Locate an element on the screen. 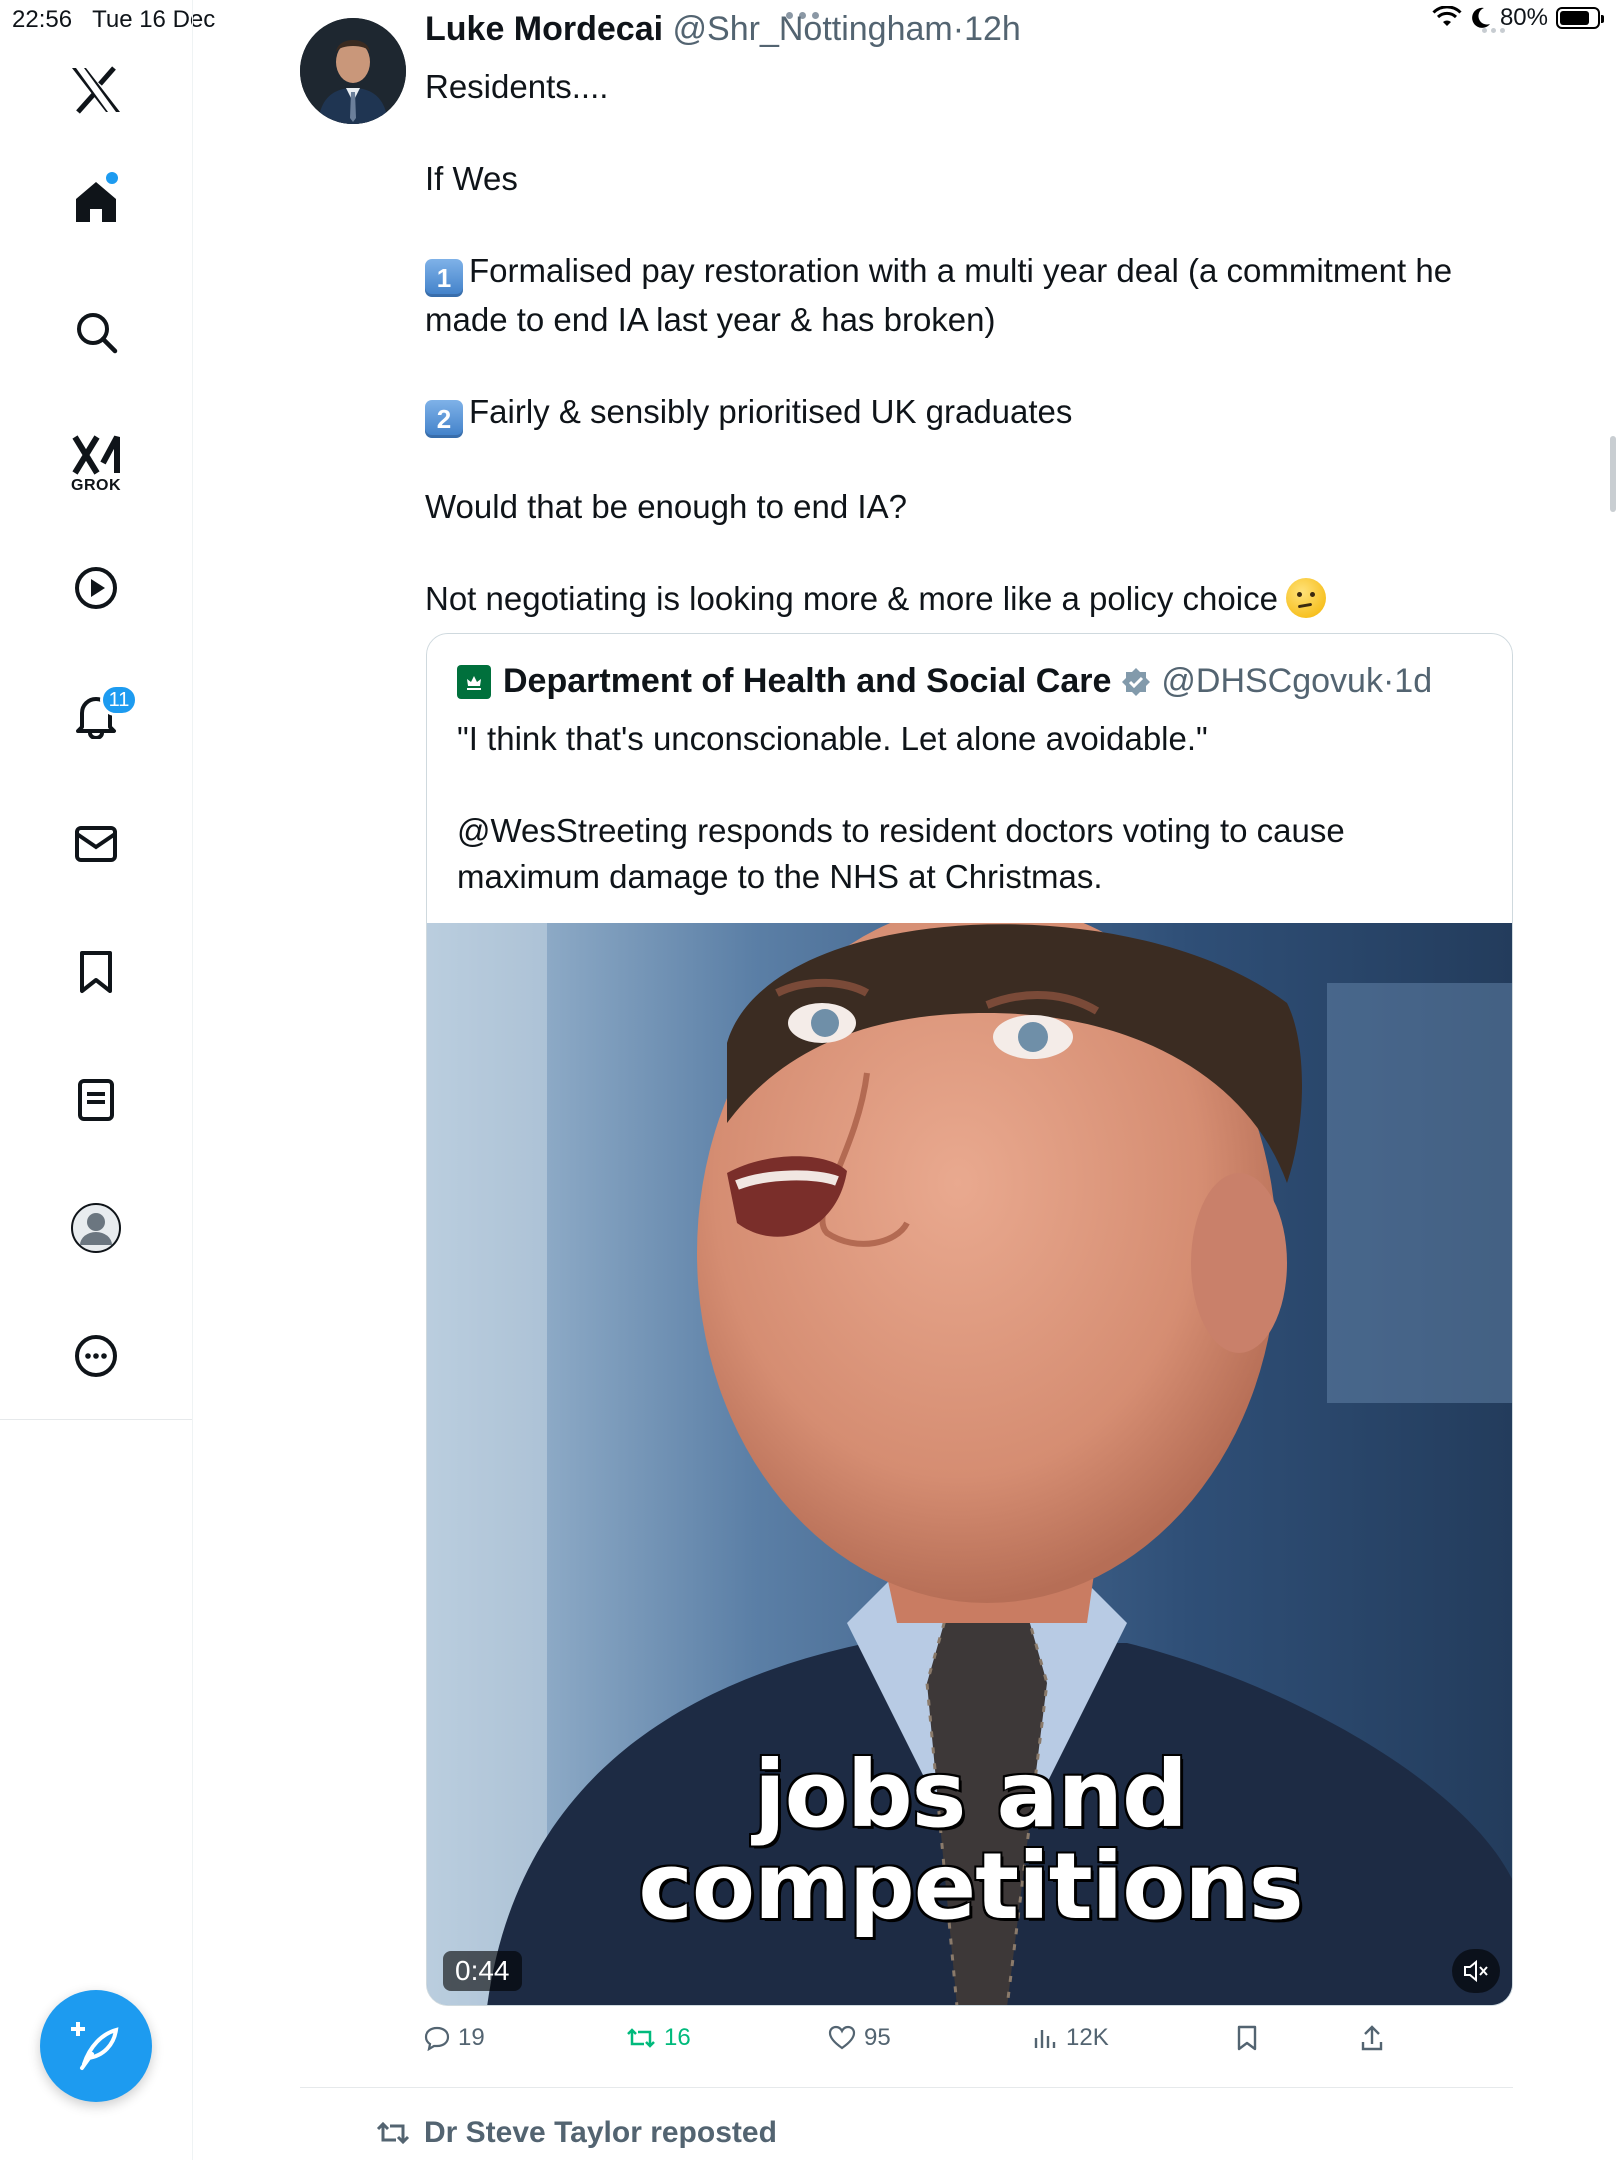 The image size is (1620, 2160). author-handle: @Shr_Nottingham is located at coordinates (813, 29).